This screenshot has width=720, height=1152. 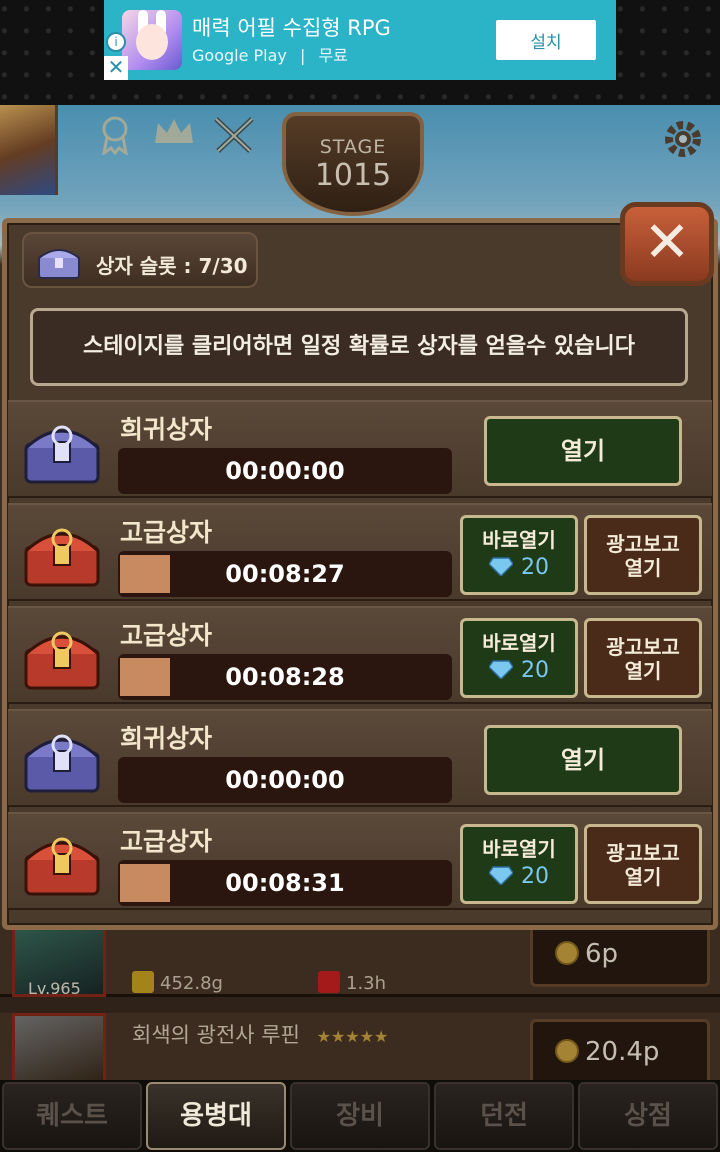 What do you see at coordinates (59, 264) in the screenshot?
I see `chest-icon` at bounding box center [59, 264].